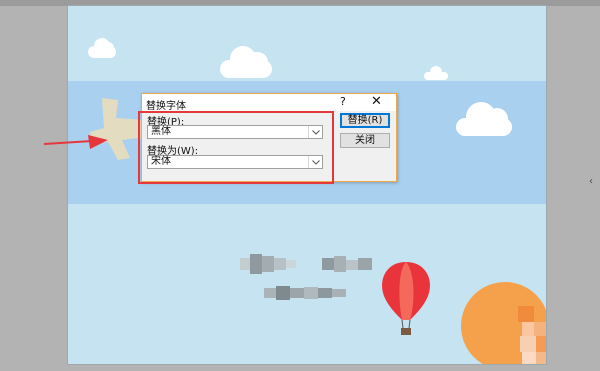 This screenshot has width=600, height=371. Describe the element at coordinates (365, 140) in the screenshot. I see `close-button: 关闭` at that location.